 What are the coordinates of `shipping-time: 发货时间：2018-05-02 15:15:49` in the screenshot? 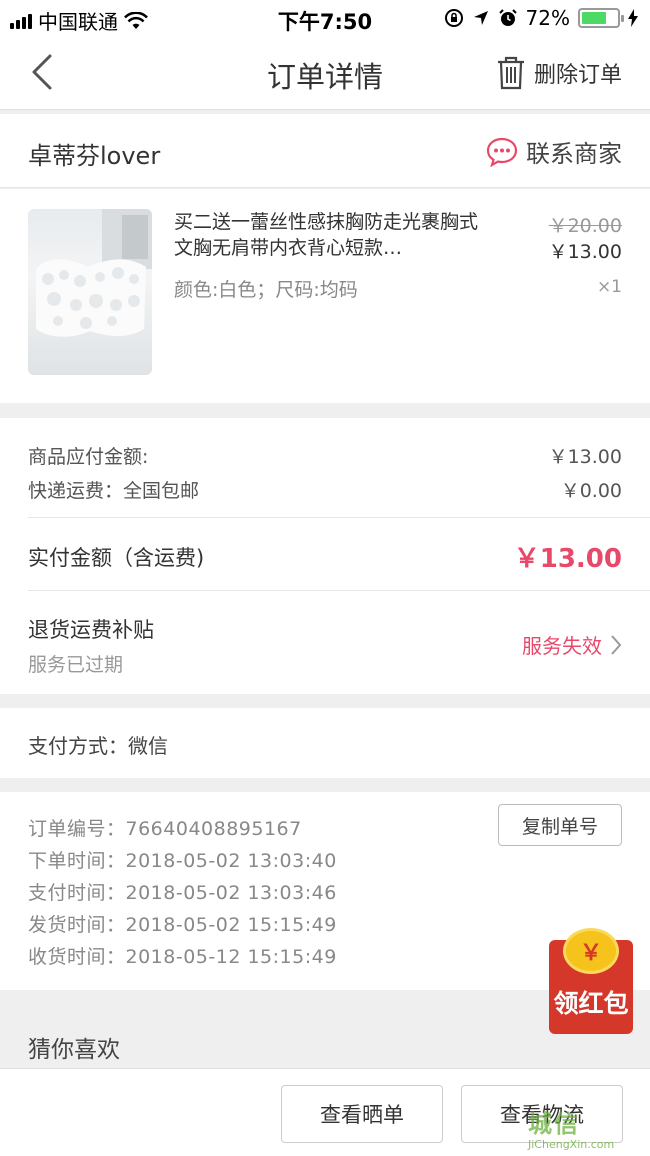 It's located at (182, 925).